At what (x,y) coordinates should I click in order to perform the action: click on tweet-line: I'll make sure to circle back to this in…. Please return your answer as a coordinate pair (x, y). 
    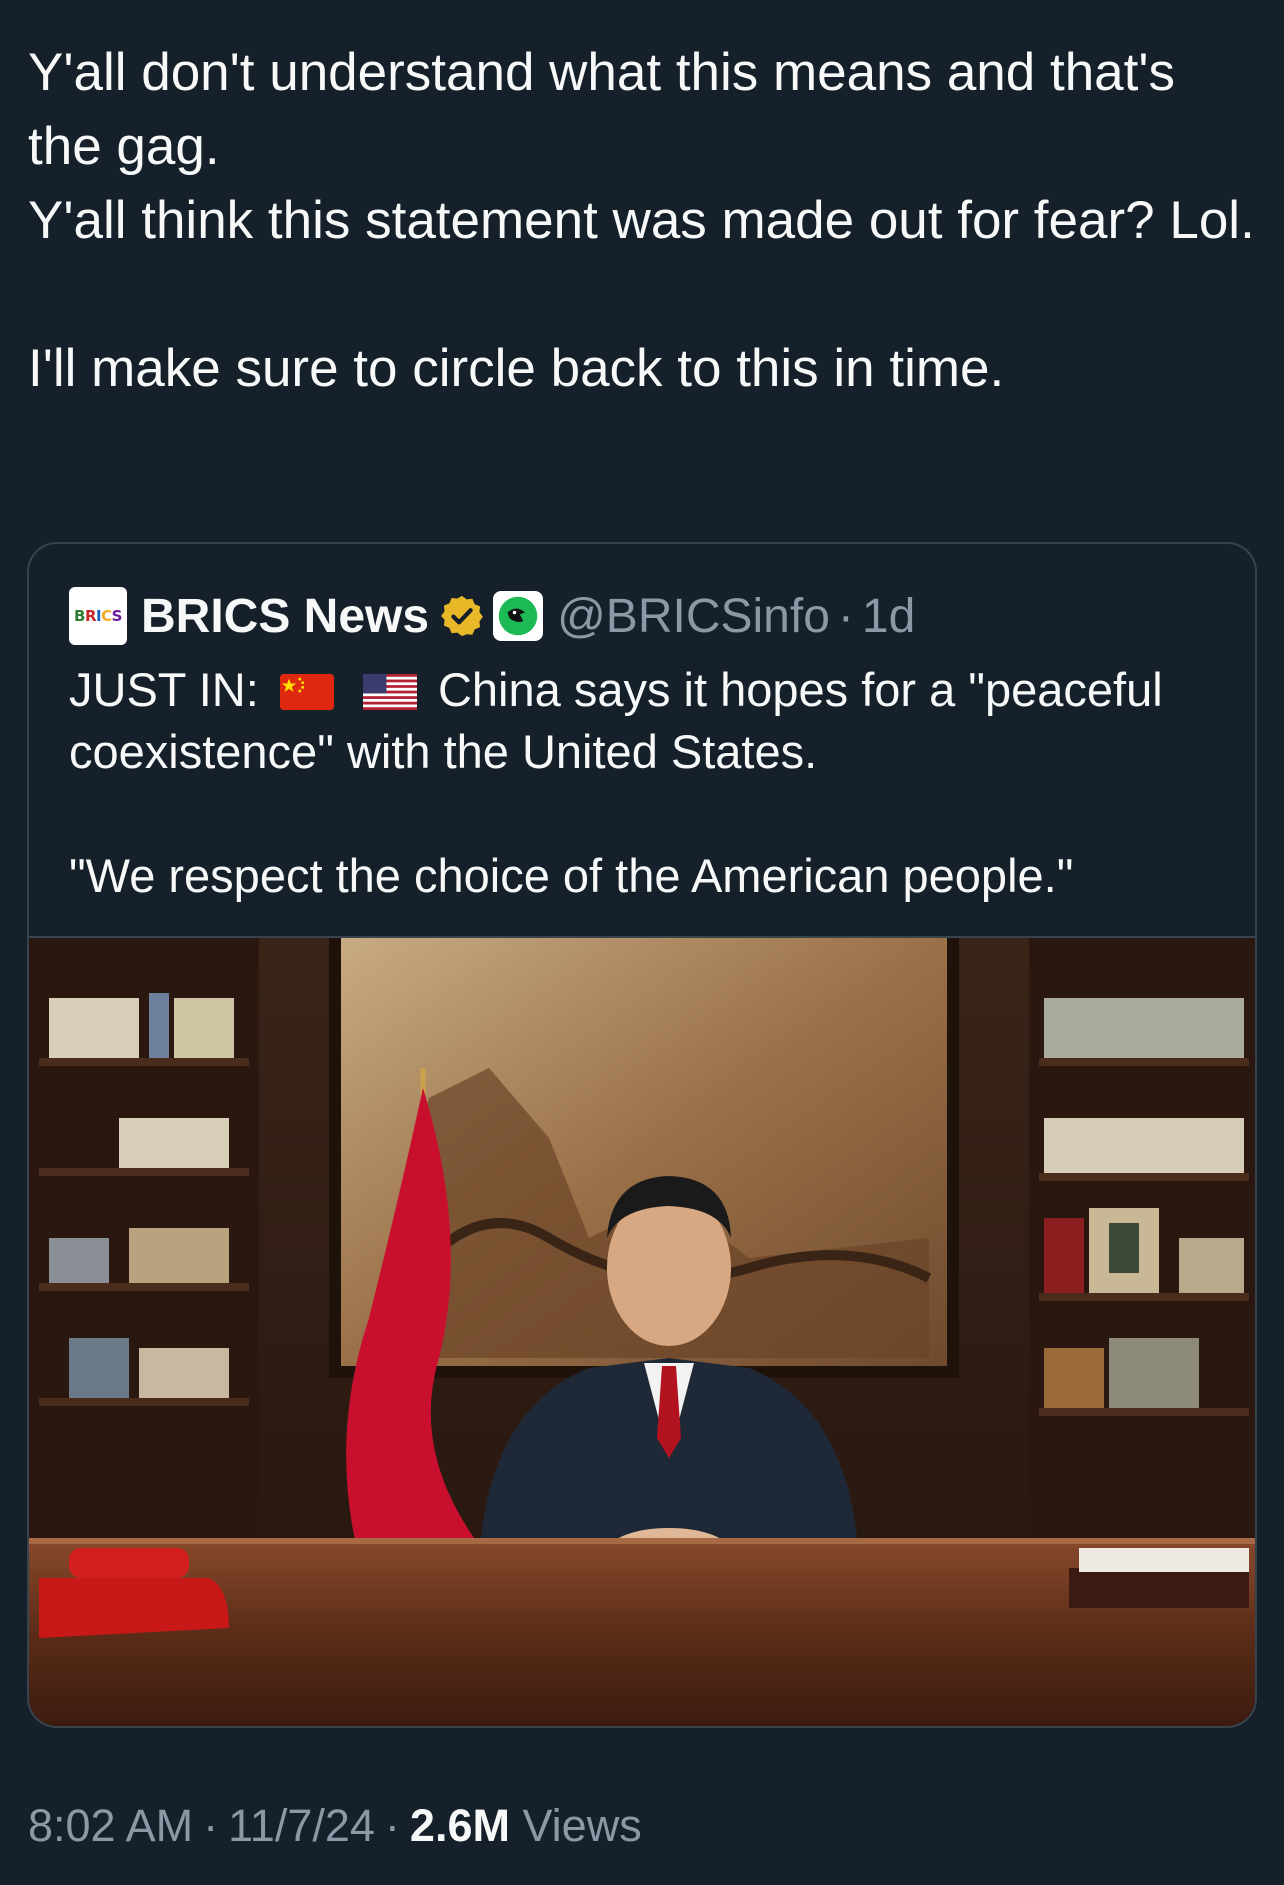
    Looking at the image, I should click on (516, 368).